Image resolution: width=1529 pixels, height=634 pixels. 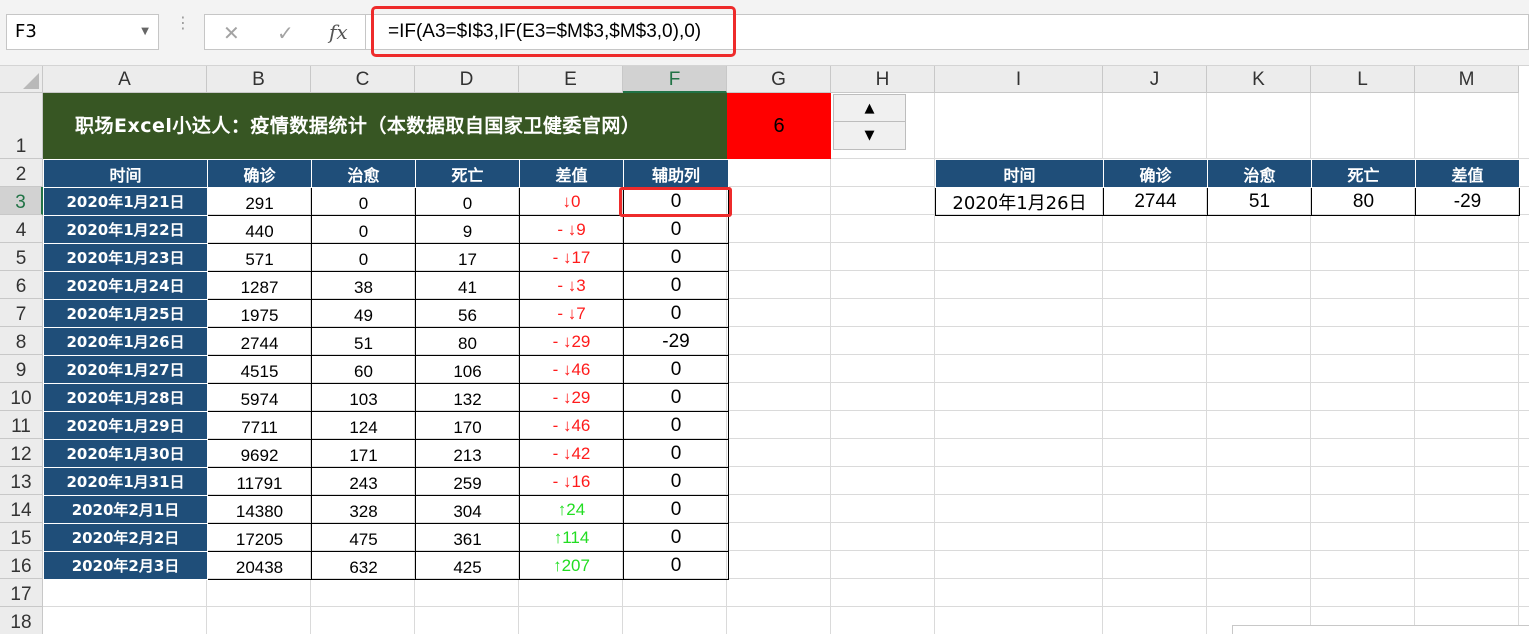 I want to click on cell-dead: 0, so click(x=467, y=201).